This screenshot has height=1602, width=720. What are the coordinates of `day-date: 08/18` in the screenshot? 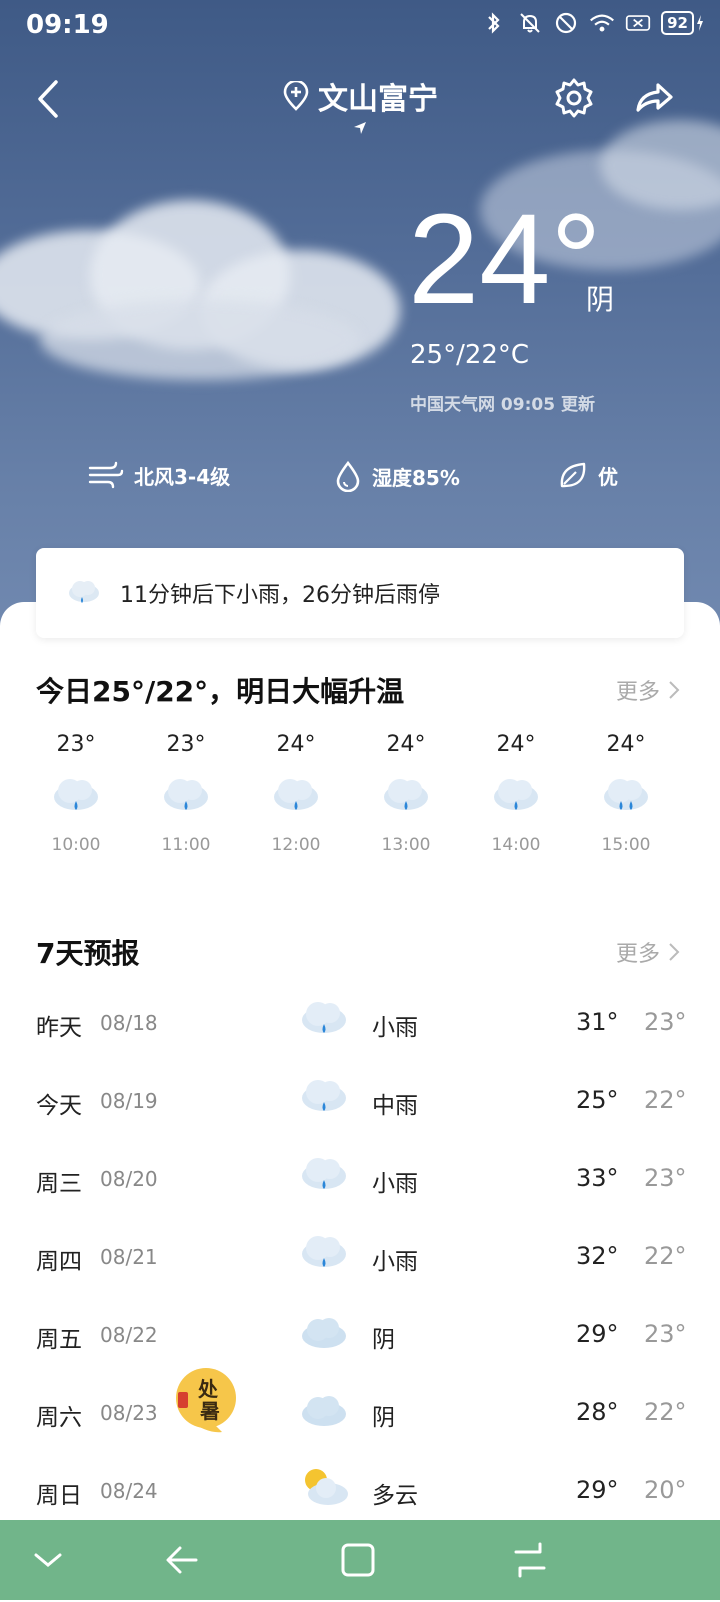 It's located at (129, 1023).